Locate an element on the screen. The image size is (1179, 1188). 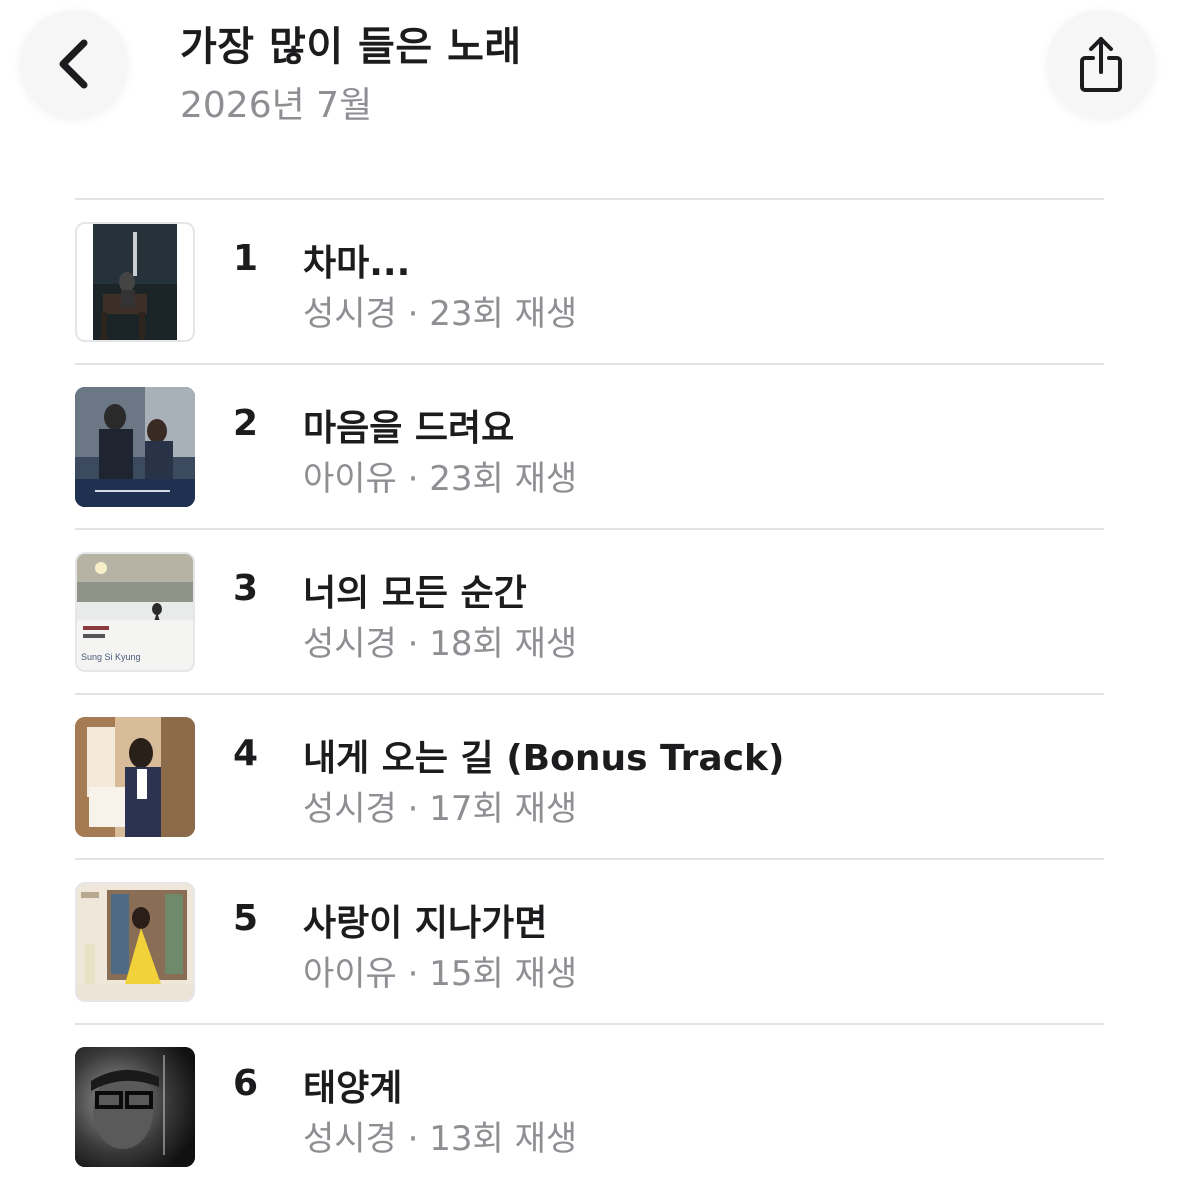
track-plays: 18회 재생 is located at coordinates (503, 644).